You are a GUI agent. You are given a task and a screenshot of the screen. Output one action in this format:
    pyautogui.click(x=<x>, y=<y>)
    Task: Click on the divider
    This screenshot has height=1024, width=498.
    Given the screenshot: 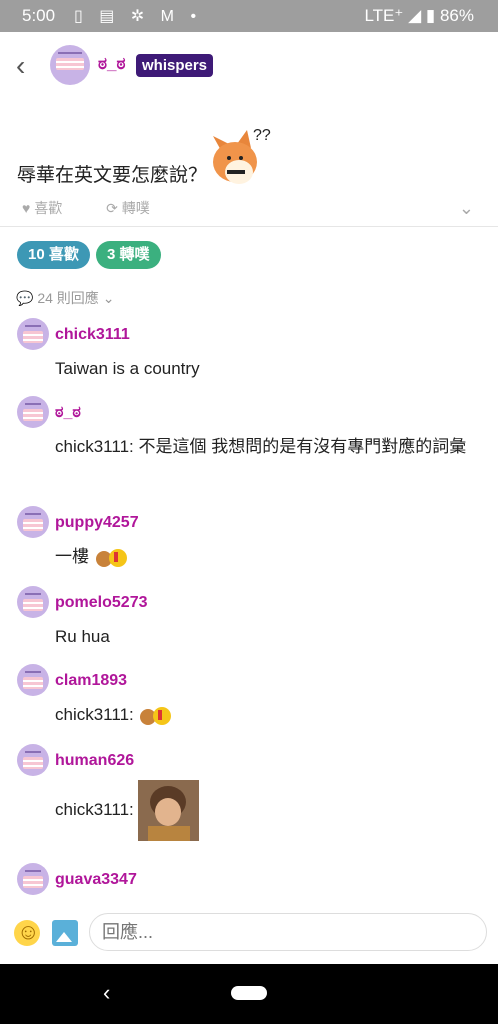 What is the action you would take?
    pyautogui.click(x=249, y=226)
    